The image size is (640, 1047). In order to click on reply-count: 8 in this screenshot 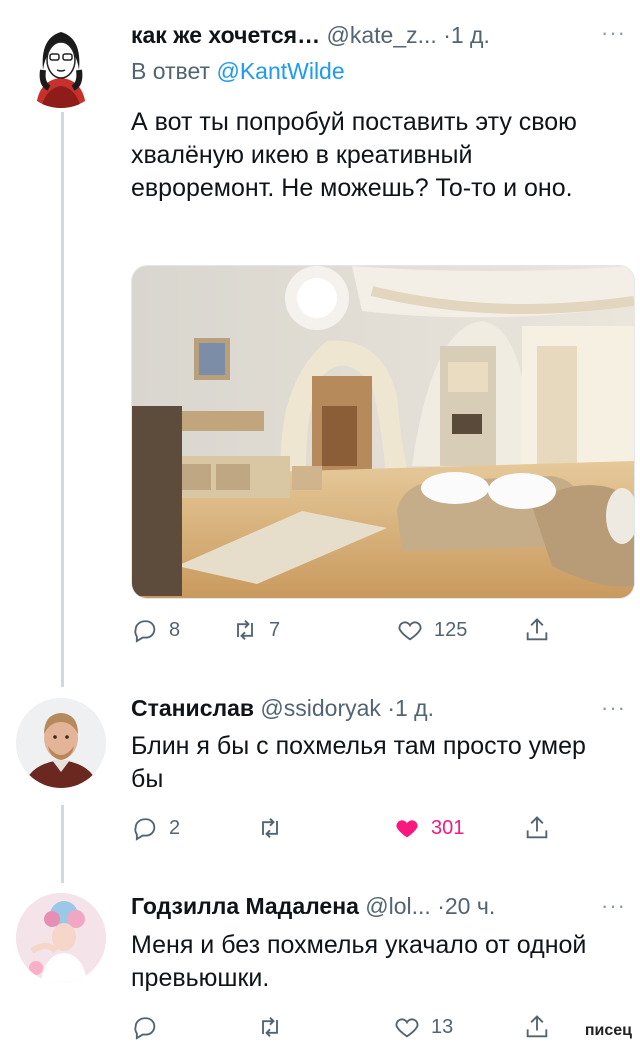, I will do `click(175, 629)`.